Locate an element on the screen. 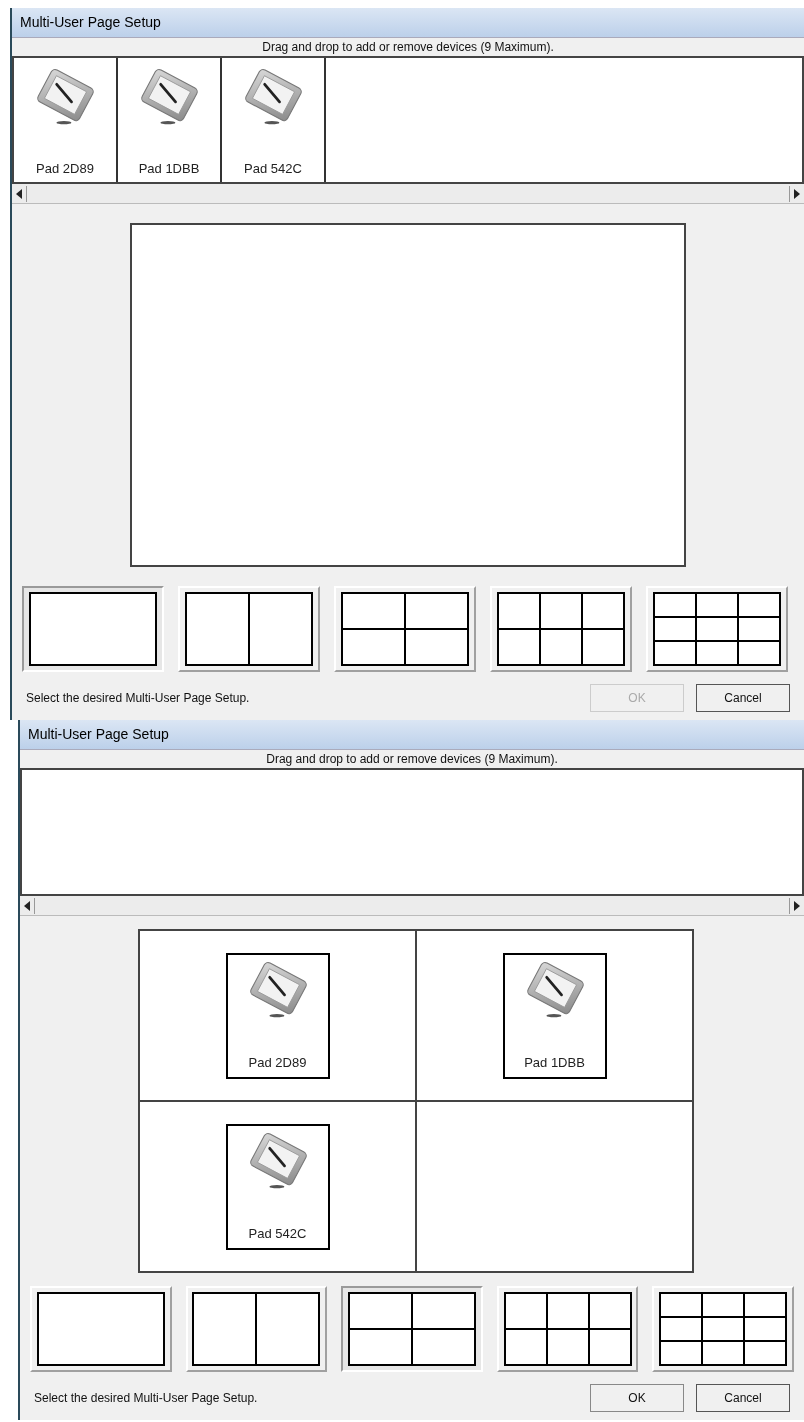  device-tile: Pad 1DBB is located at coordinates (554, 1015).